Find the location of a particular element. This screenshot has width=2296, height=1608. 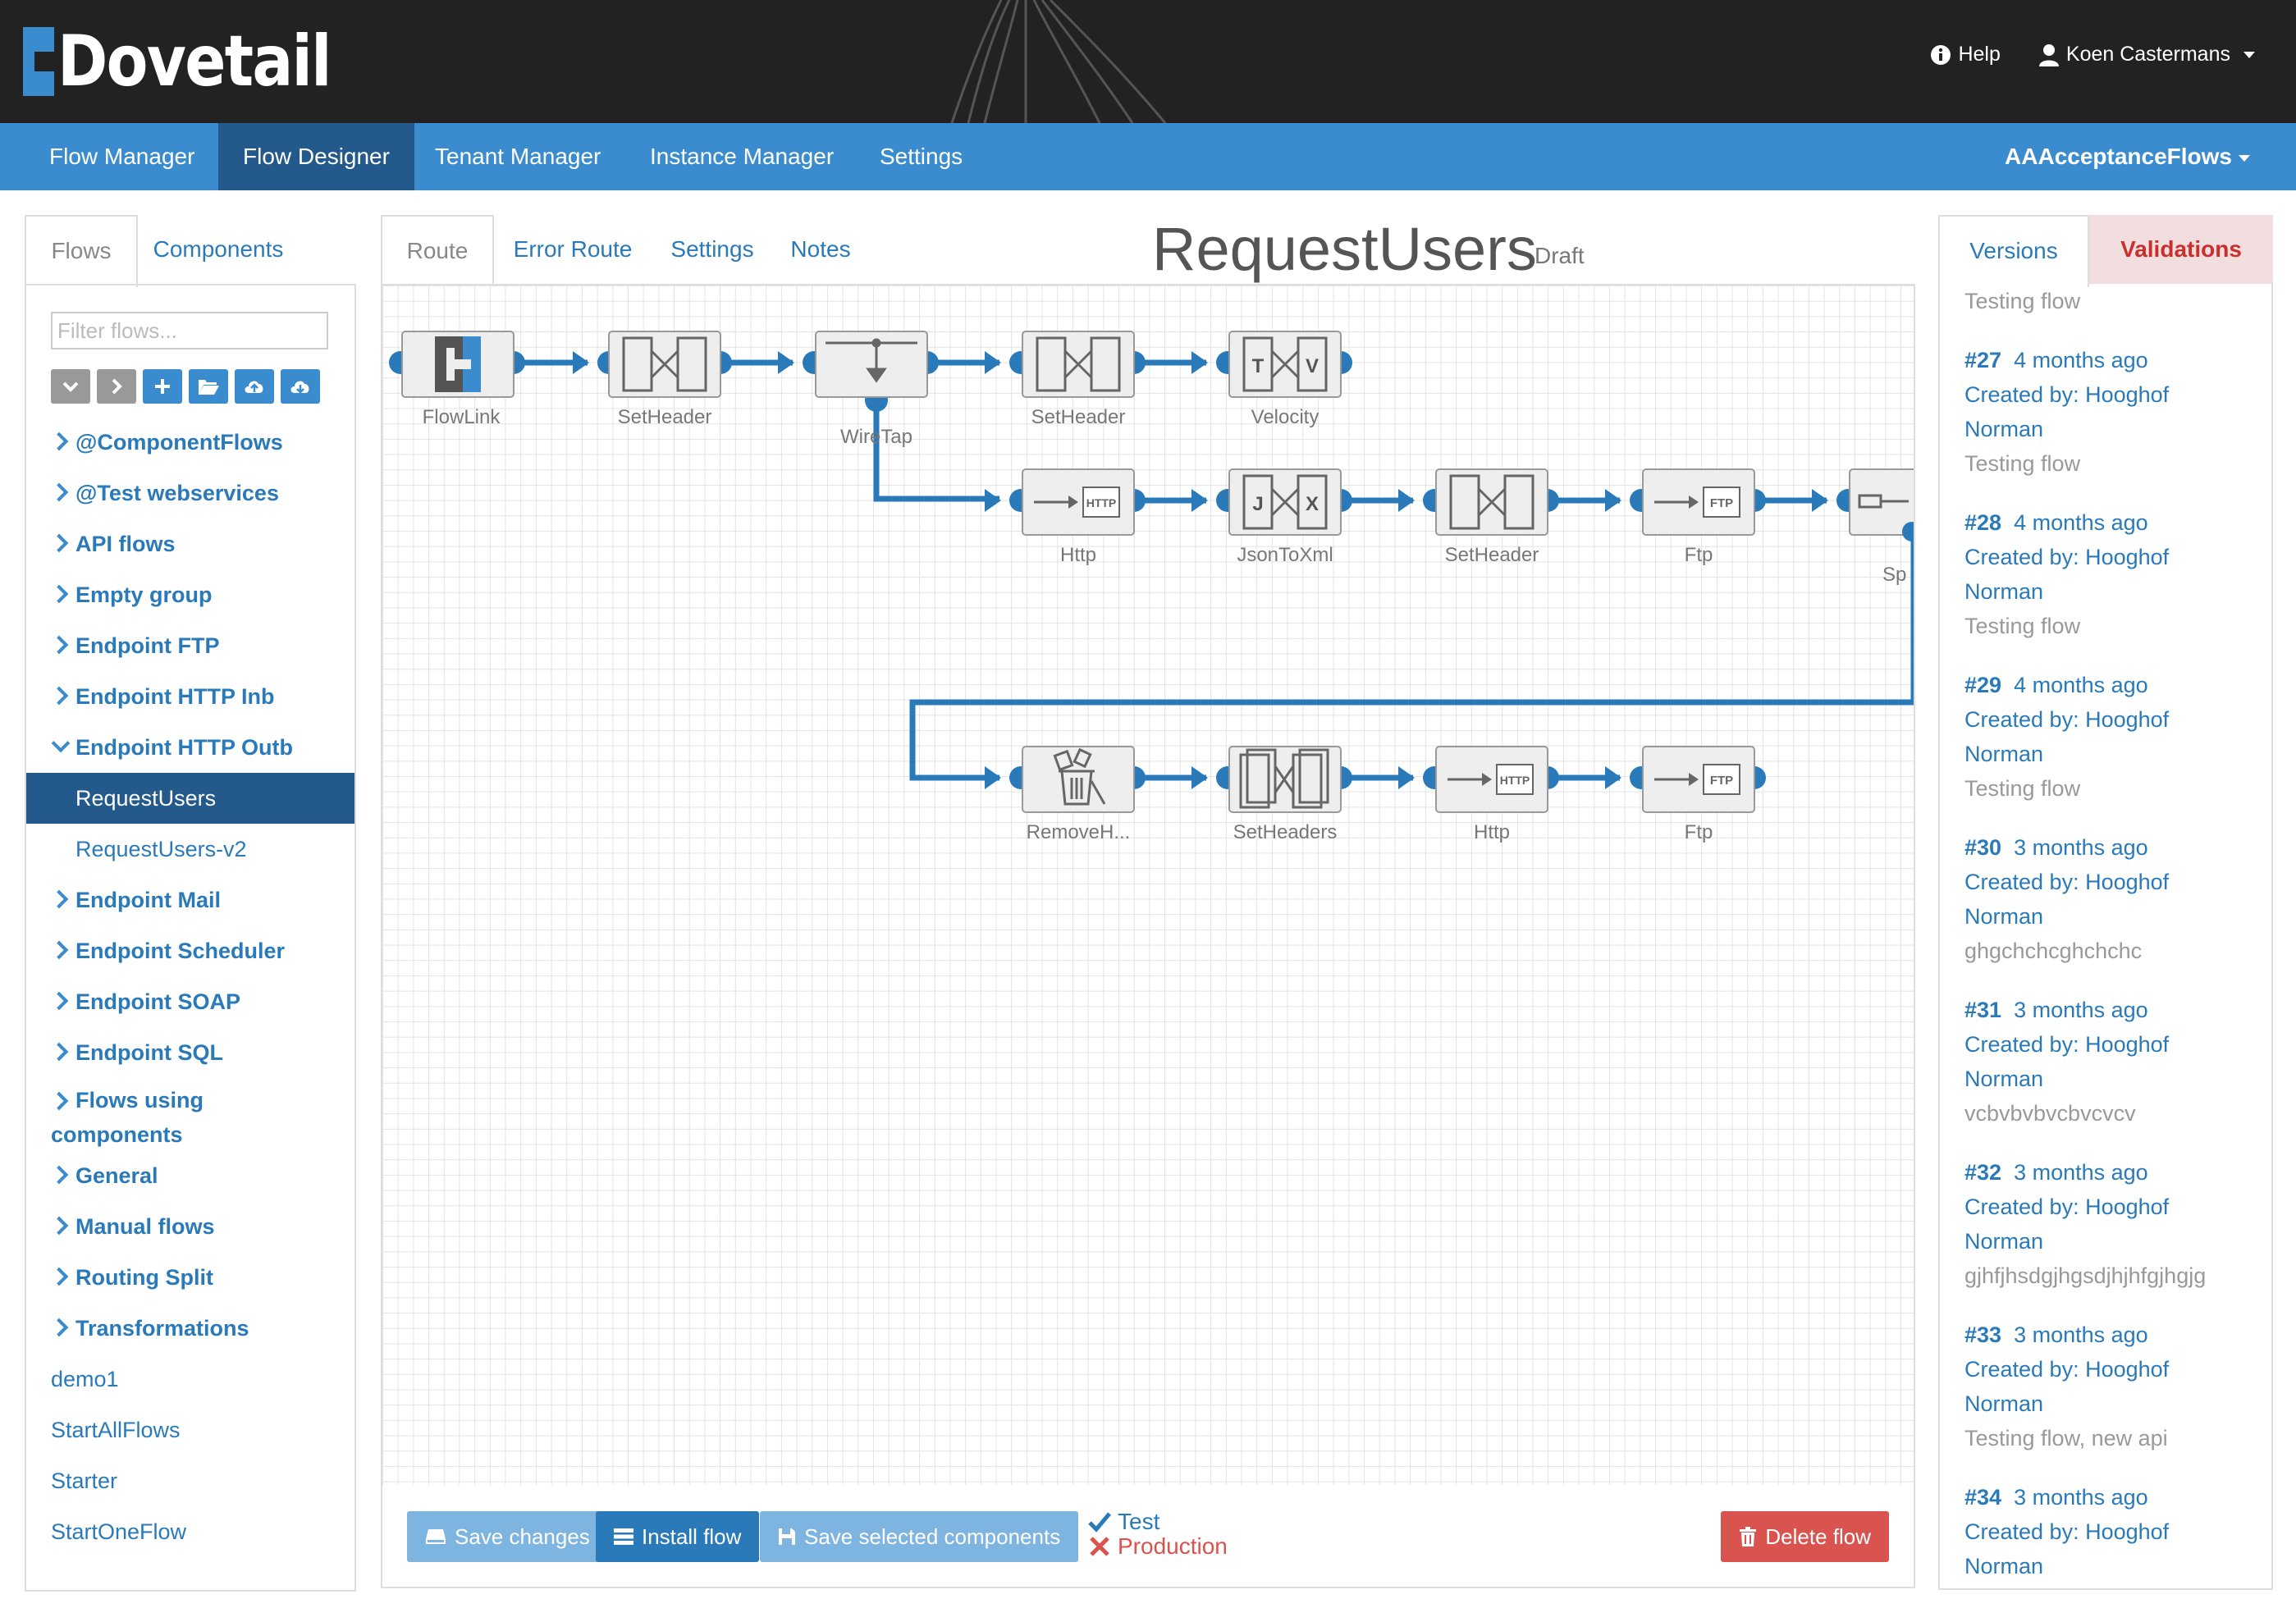

flow-group-item: Endpoint HTTP Outb is located at coordinates (190, 747).